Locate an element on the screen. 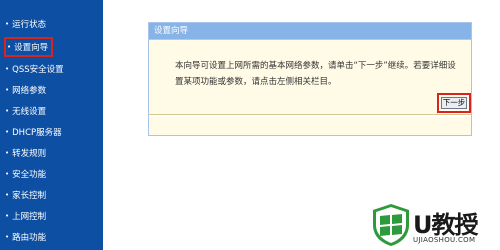  sidebar-item-label: 无线设置 is located at coordinates (29, 112).